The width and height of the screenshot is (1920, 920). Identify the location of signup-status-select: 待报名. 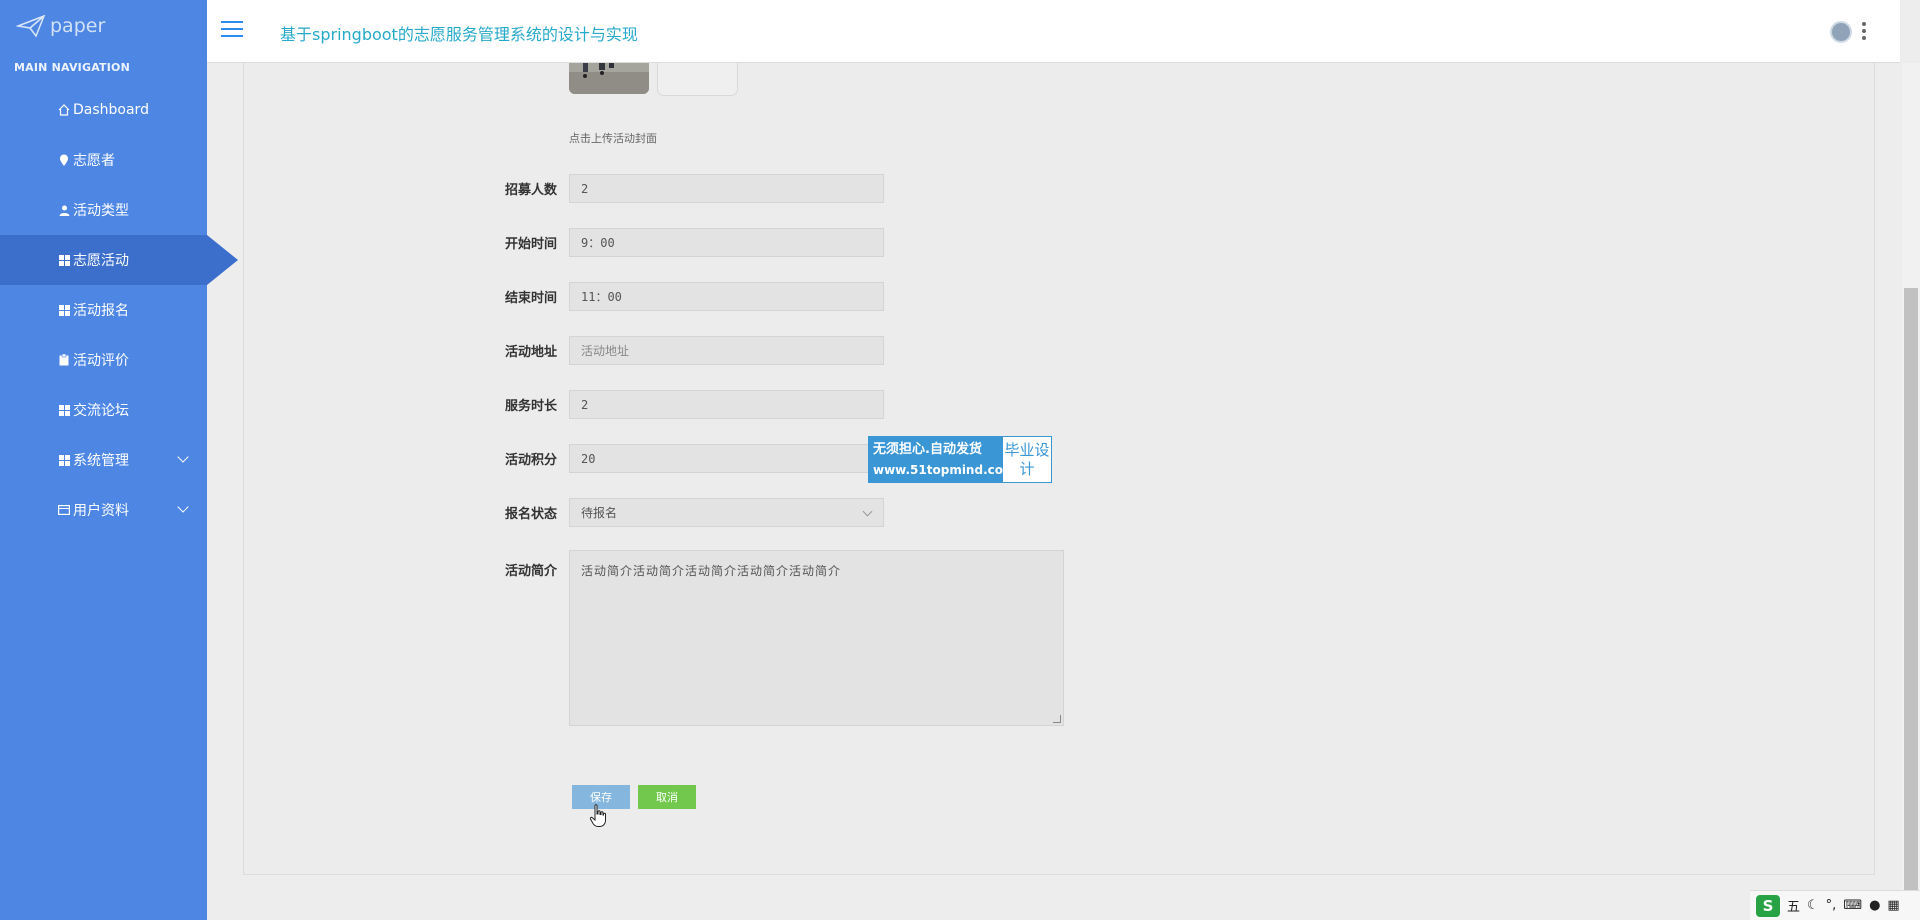
(726, 512).